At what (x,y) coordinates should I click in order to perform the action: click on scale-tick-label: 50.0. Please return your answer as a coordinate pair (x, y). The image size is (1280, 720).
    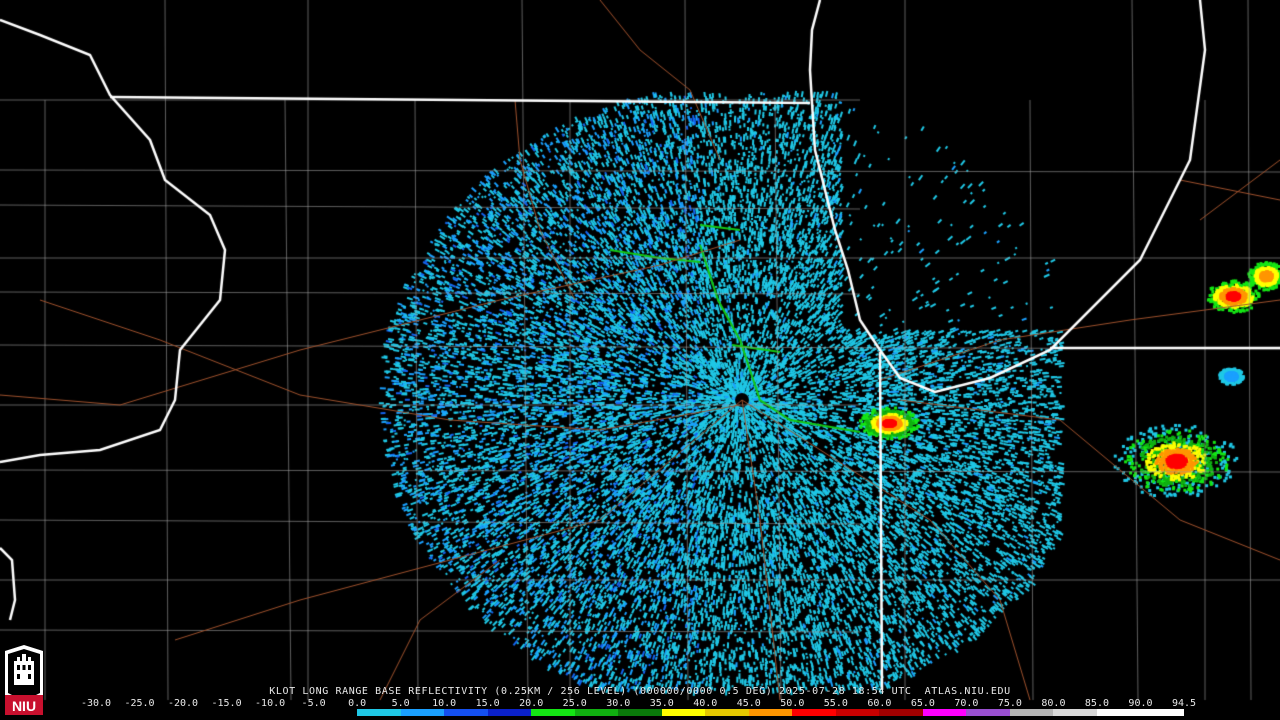
    Looking at the image, I should click on (792, 703).